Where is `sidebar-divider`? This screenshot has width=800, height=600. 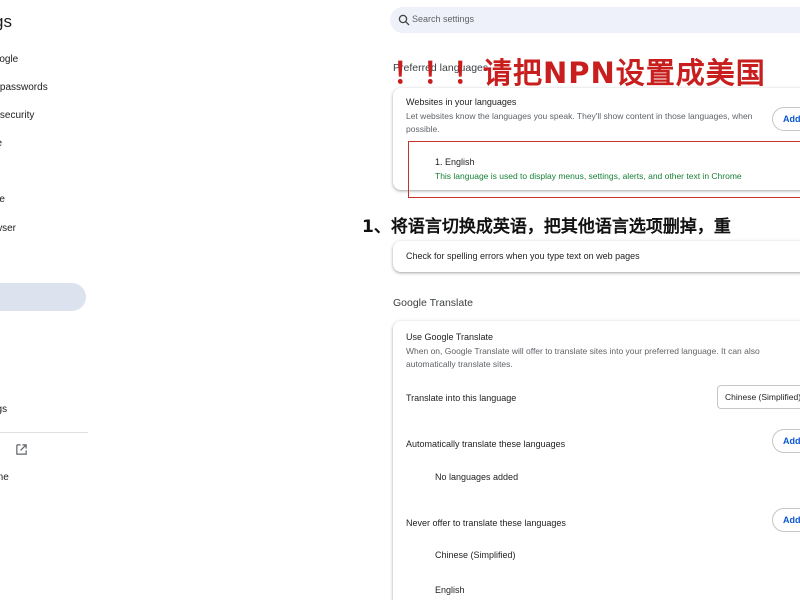 sidebar-divider is located at coordinates (44, 432).